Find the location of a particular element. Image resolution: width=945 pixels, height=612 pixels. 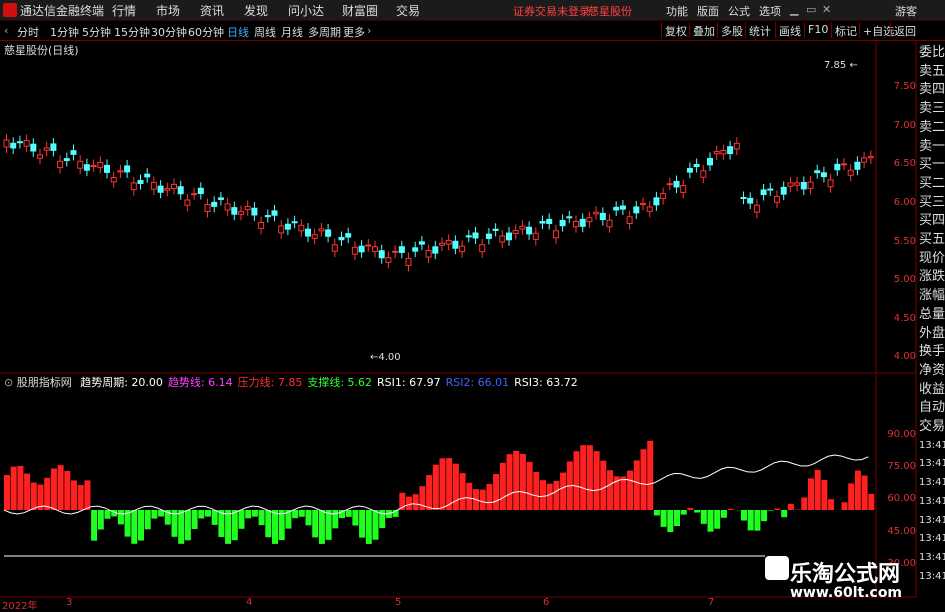

indicator-name: 股朋指标网 is located at coordinates (44, 382).